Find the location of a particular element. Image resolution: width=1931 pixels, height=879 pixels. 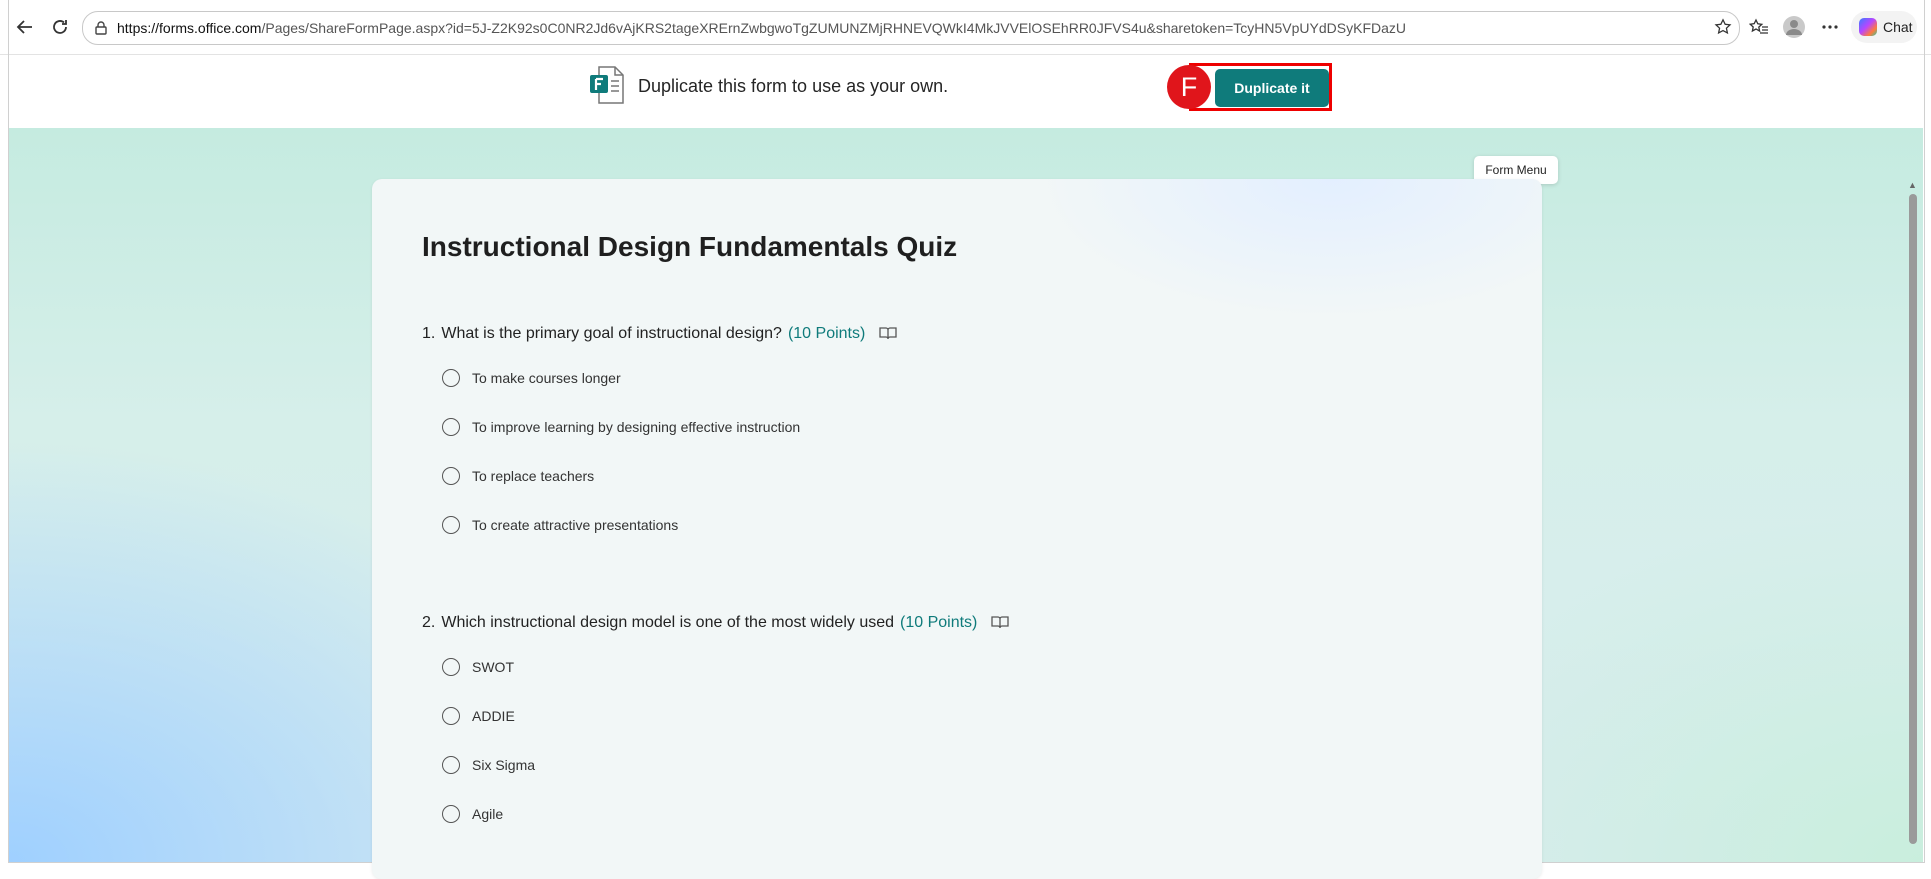

question-number: 1. is located at coordinates (429, 333).